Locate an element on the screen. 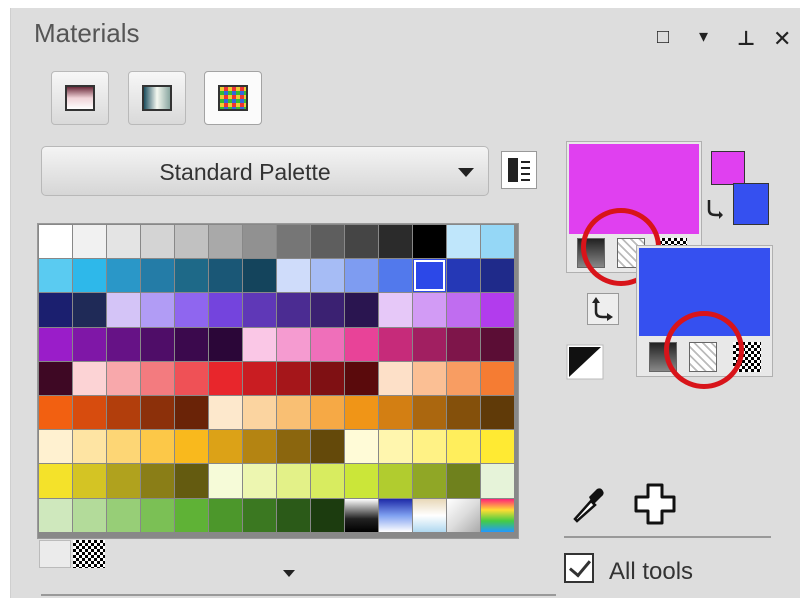  mini-foreground-swatch is located at coordinates (728, 168).